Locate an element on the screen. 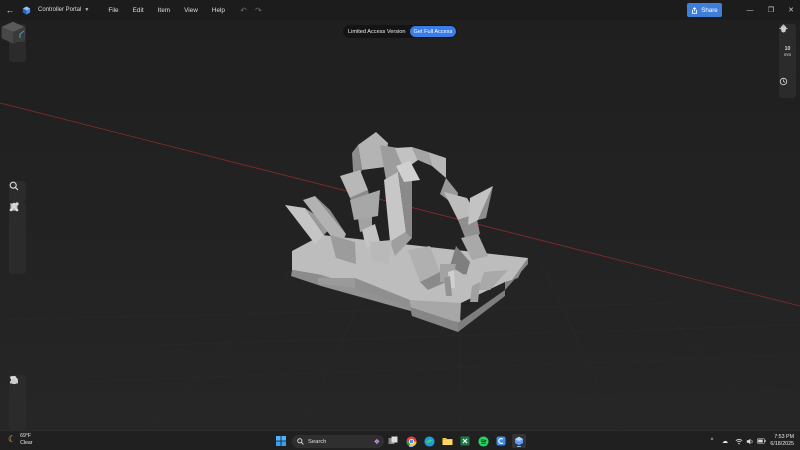 This screenshot has width=800, height=450. limited-access-banner: Limited Access Version Get Full Access is located at coordinates (400, 31).